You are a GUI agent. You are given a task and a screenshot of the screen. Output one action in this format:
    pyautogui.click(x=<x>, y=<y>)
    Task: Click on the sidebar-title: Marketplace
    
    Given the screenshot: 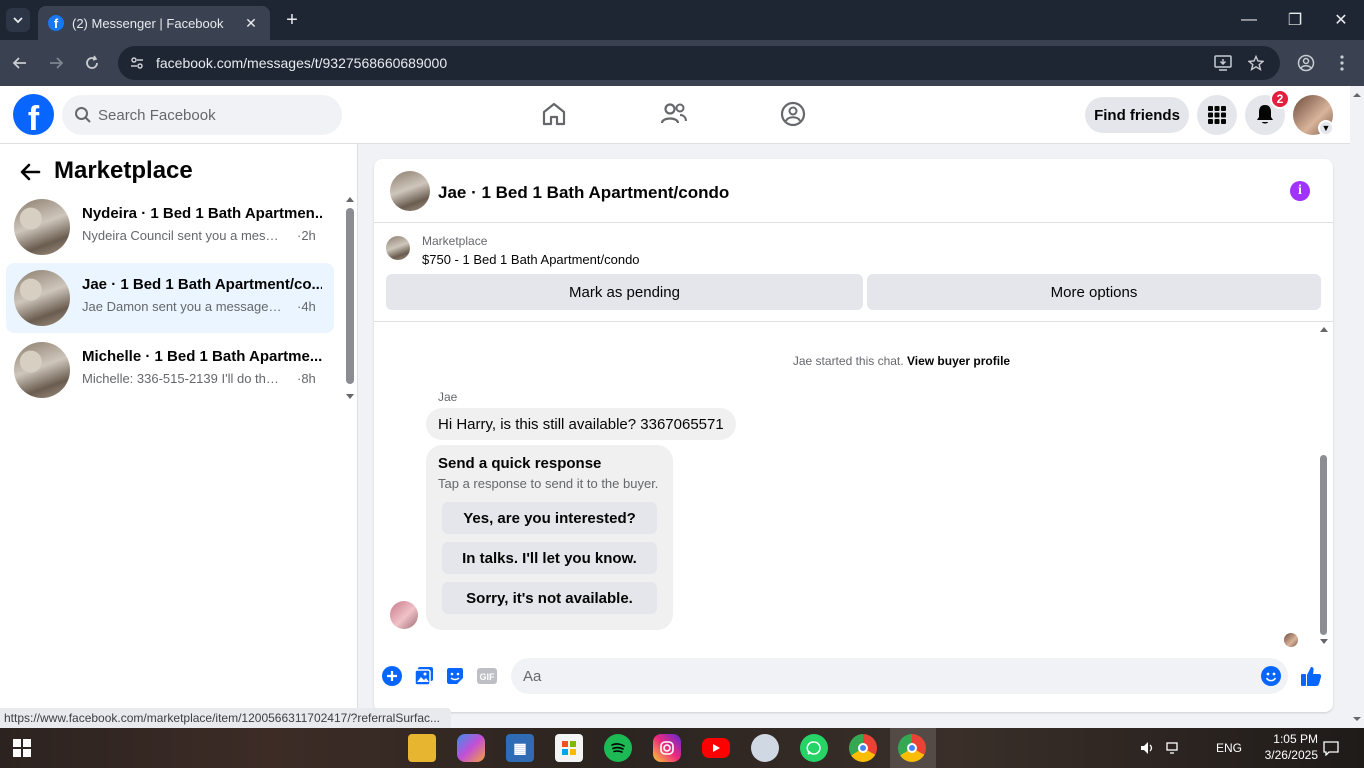 What is the action you would take?
    pyautogui.click(x=123, y=170)
    